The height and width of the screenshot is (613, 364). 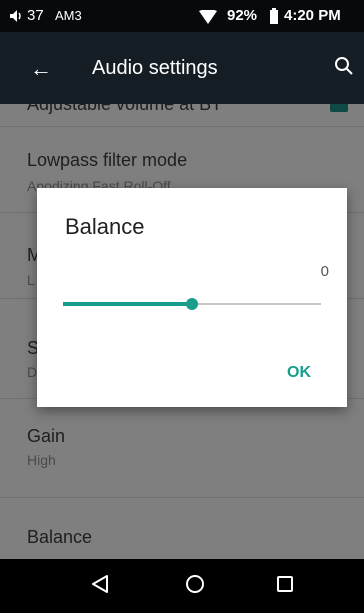 I want to click on recents-square-icon, so click(x=285, y=584).